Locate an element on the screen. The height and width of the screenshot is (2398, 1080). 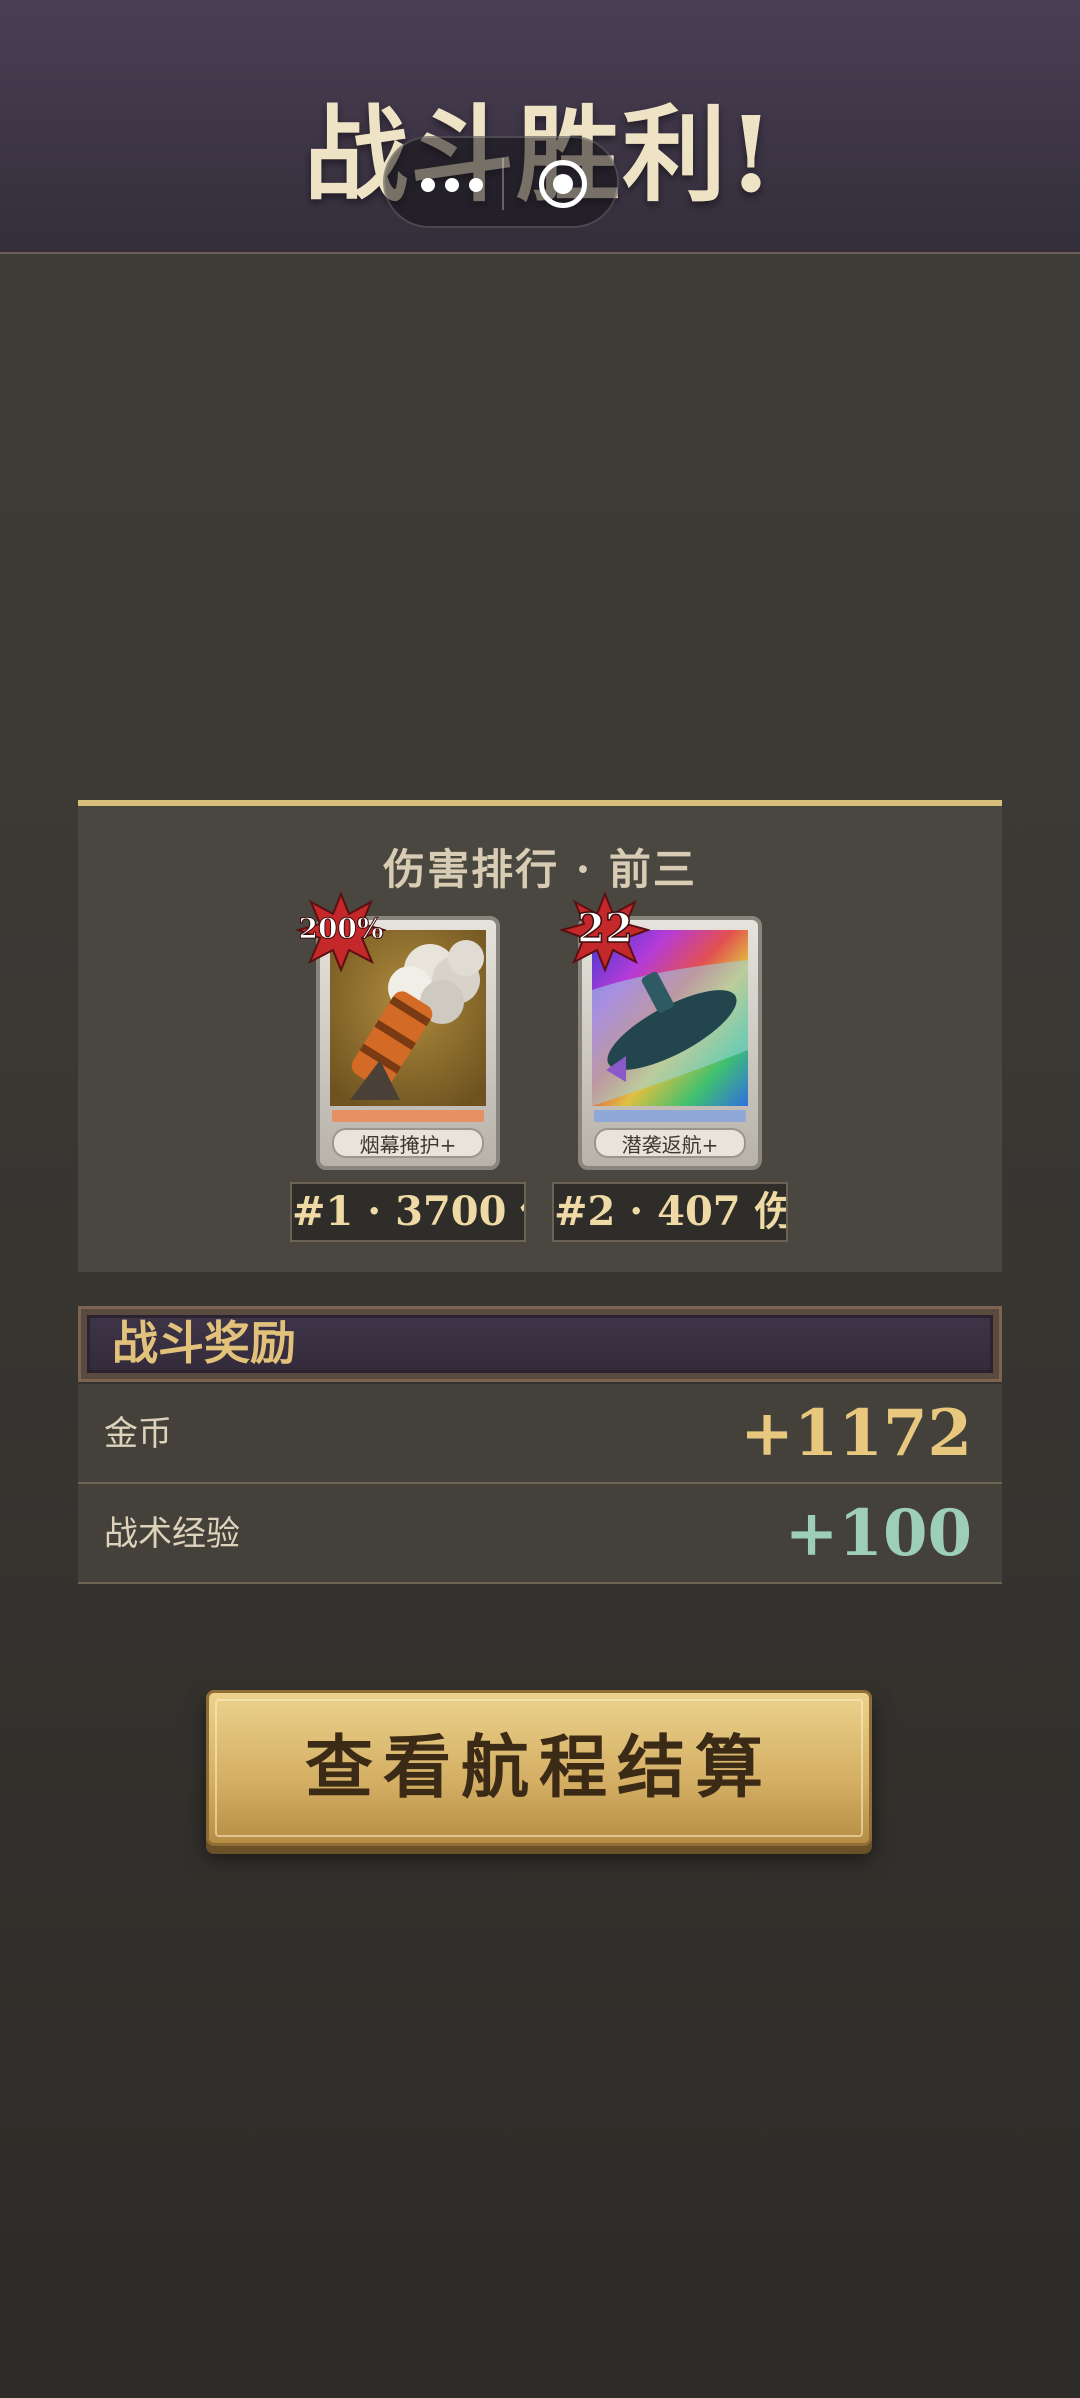
rewards-title: 战斗奖励 is located at coordinates (540, 1344).